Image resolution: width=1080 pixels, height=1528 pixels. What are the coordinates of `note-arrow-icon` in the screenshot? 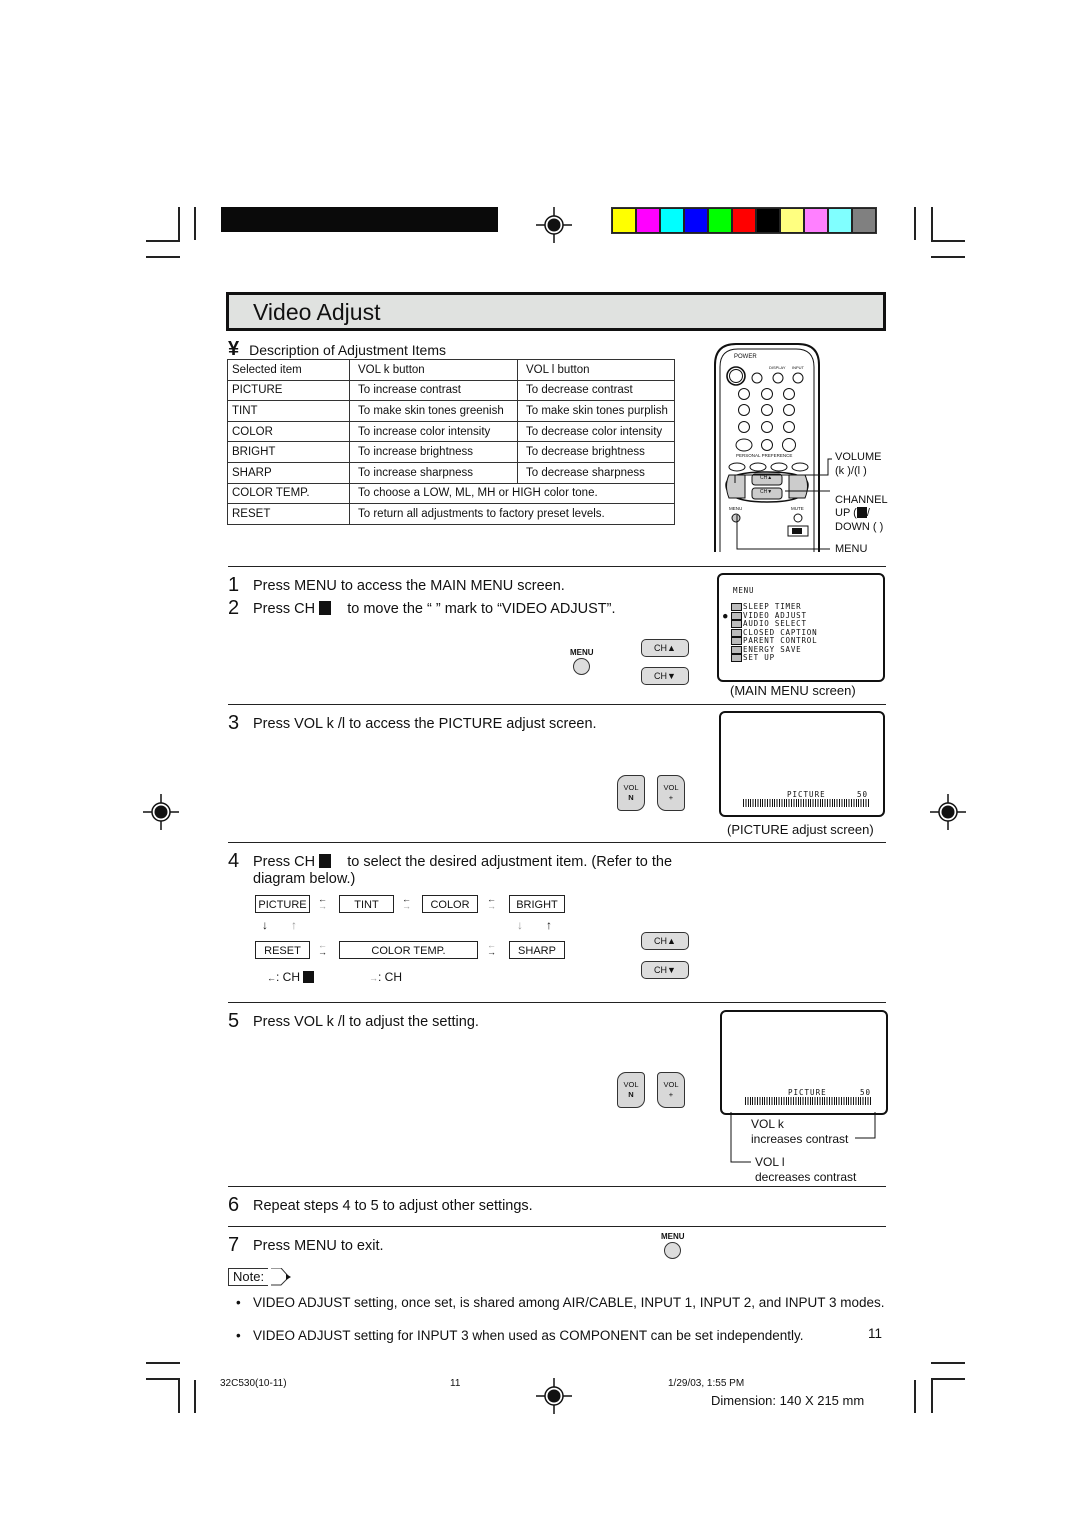 It's located at (281, 1277).